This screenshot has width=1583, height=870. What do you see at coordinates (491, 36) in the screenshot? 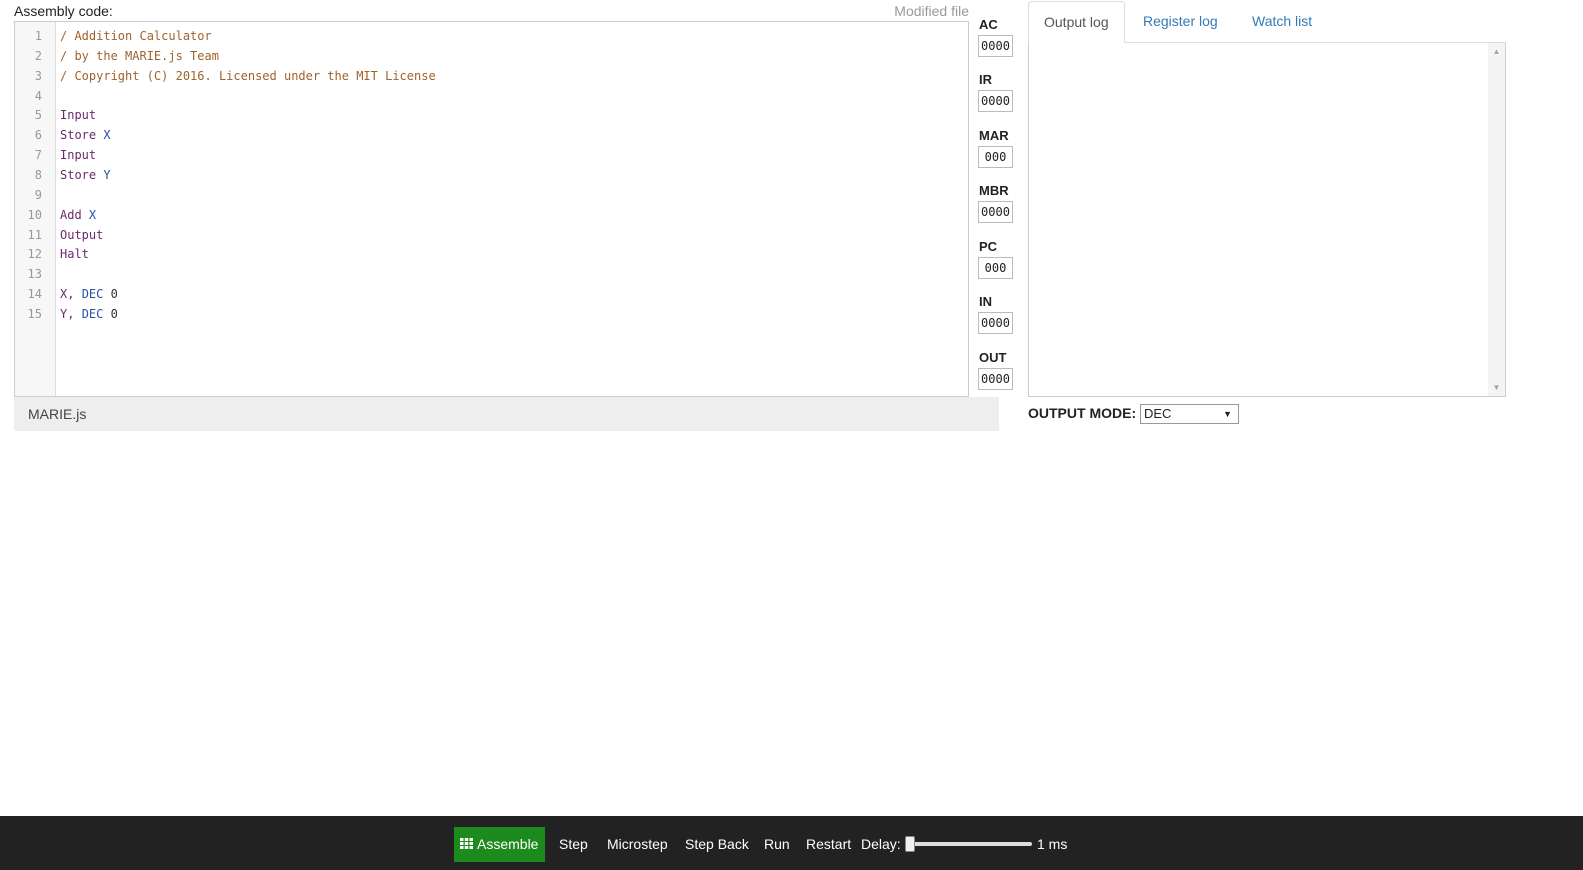
I see `code-line: 1 / Addition Calculator` at bounding box center [491, 36].